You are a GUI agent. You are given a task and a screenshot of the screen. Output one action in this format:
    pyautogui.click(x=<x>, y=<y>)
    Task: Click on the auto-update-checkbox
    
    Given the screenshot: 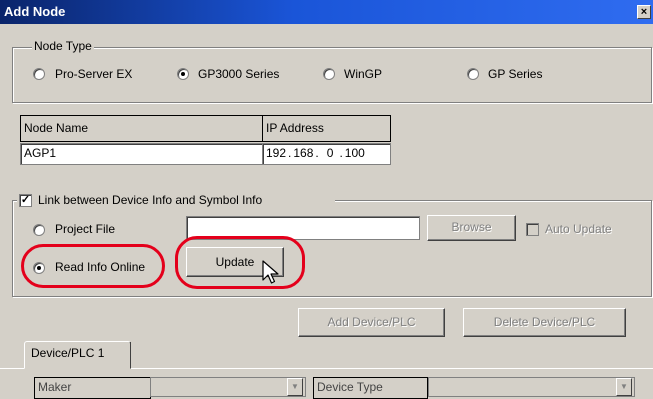 What is the action you would take?
    pyautogui.click(x=532, y=229)
    